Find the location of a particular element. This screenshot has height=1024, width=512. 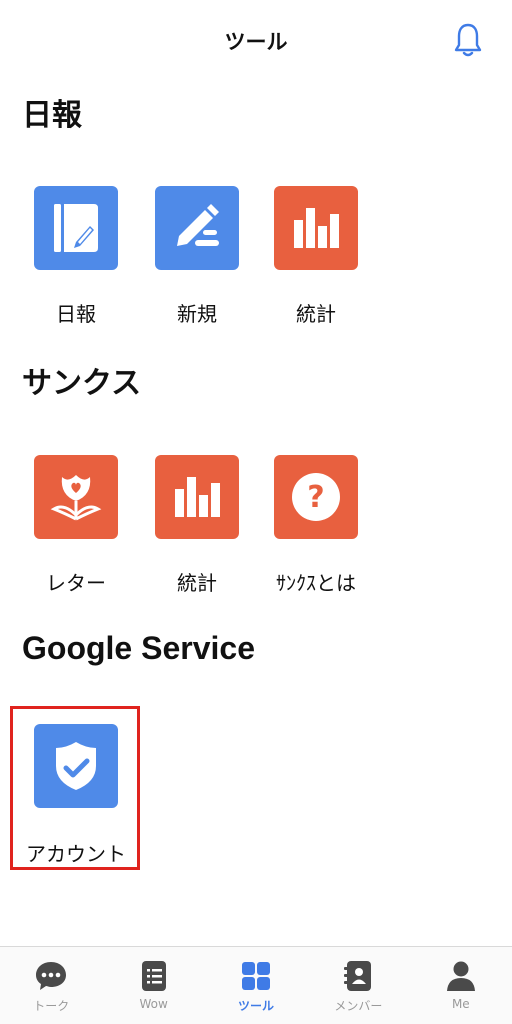

tile-stats-thanks: 統計 is located at coordinates (197, 525).